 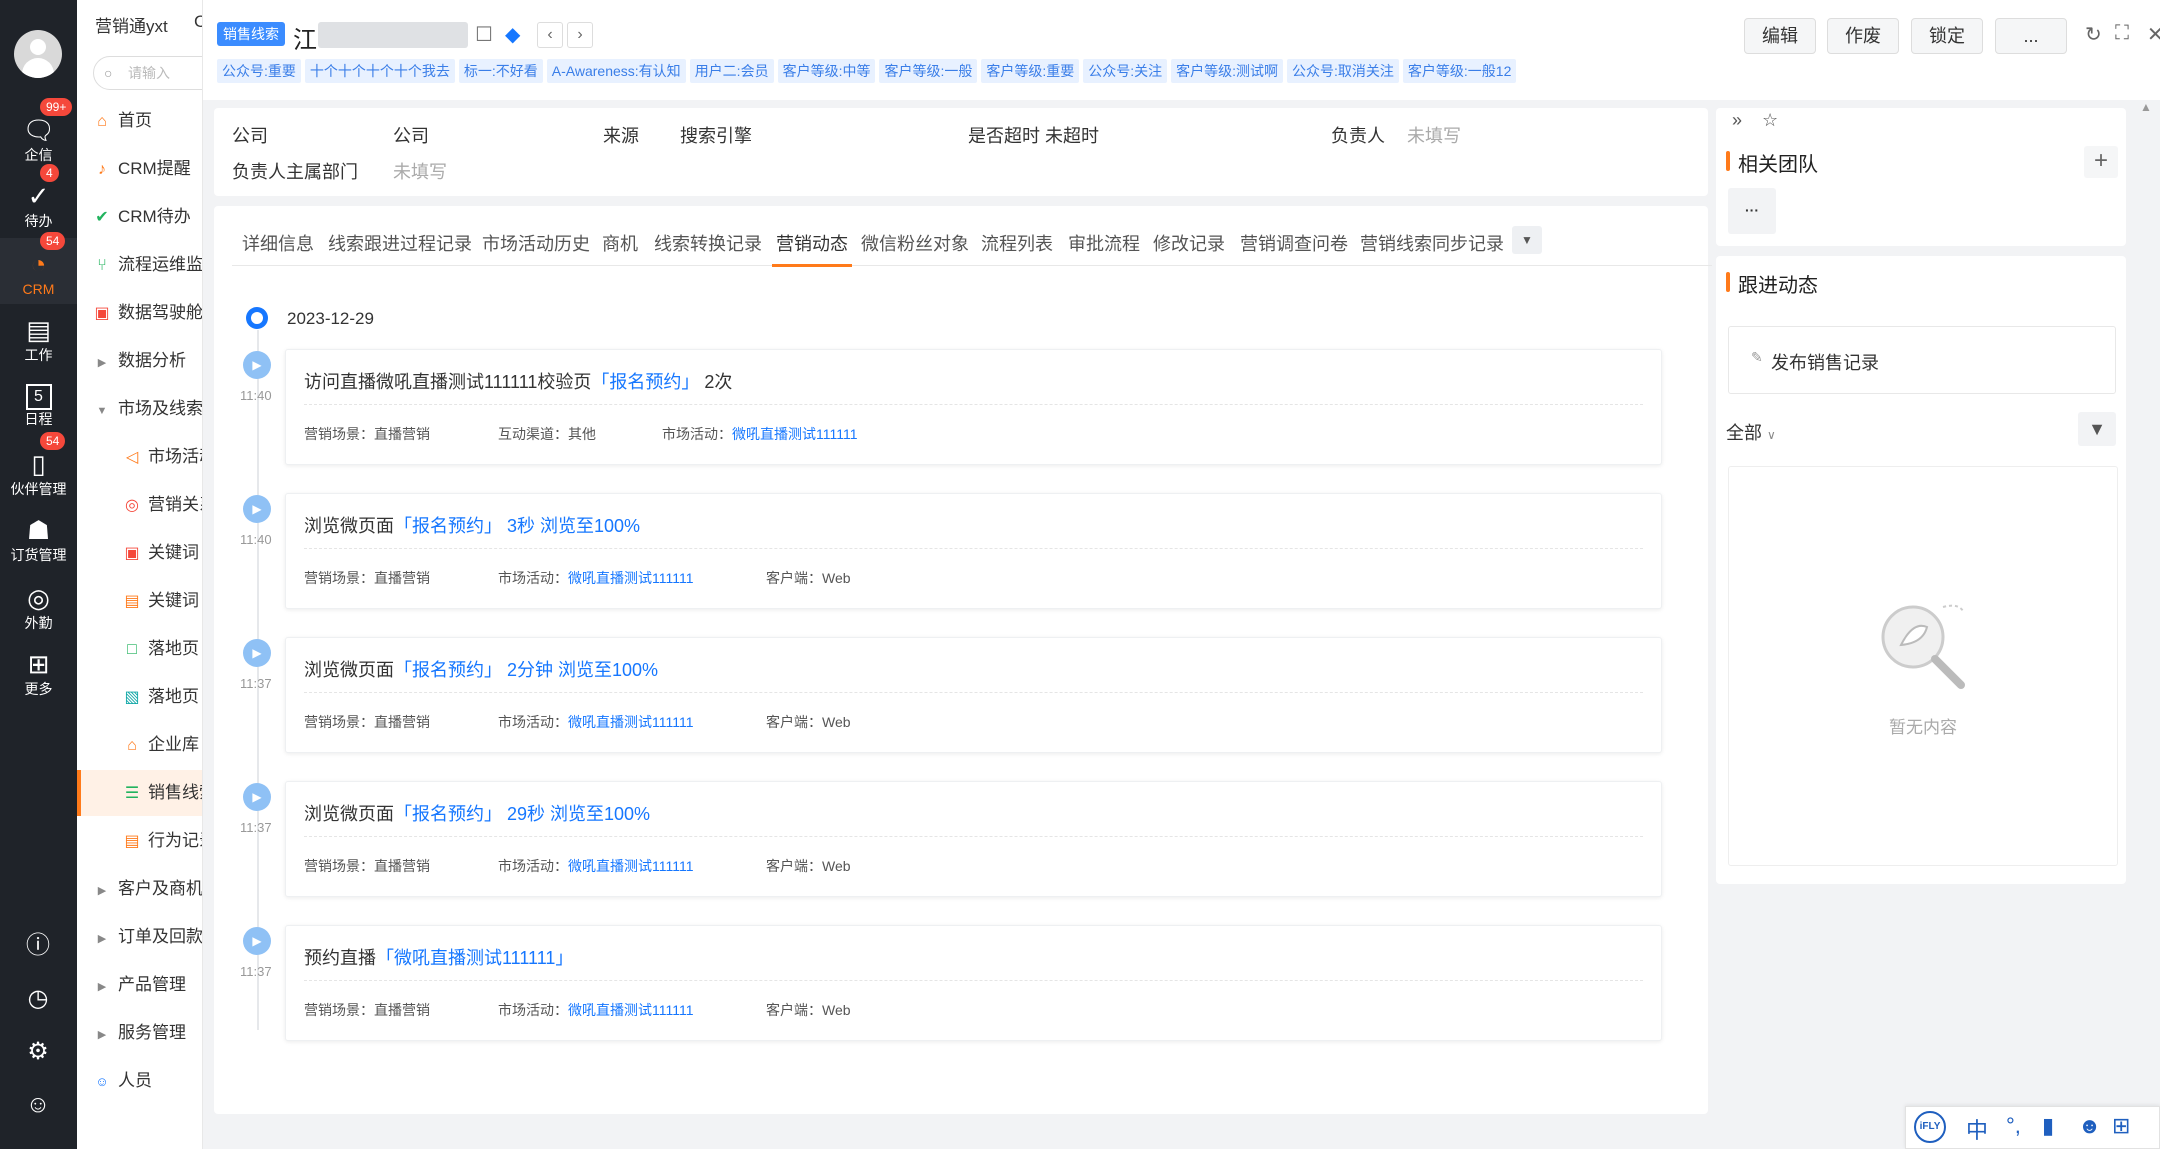 I want to click on user-settings-icon: ☺, so click(x=38, y=1105).